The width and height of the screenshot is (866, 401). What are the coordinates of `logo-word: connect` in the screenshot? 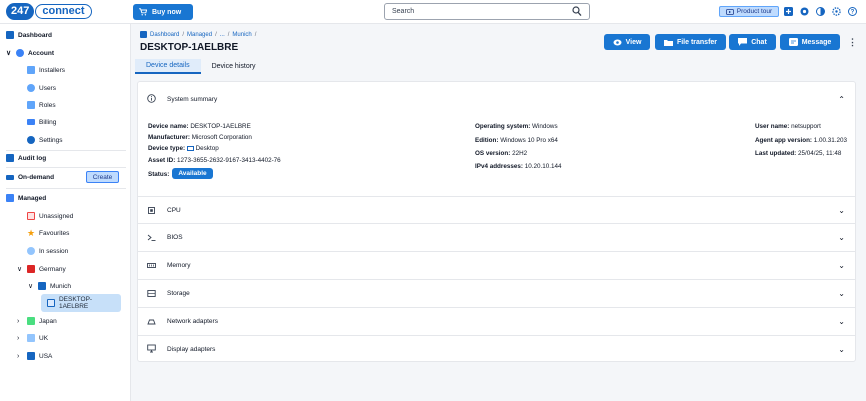 It's located at (63, 11).